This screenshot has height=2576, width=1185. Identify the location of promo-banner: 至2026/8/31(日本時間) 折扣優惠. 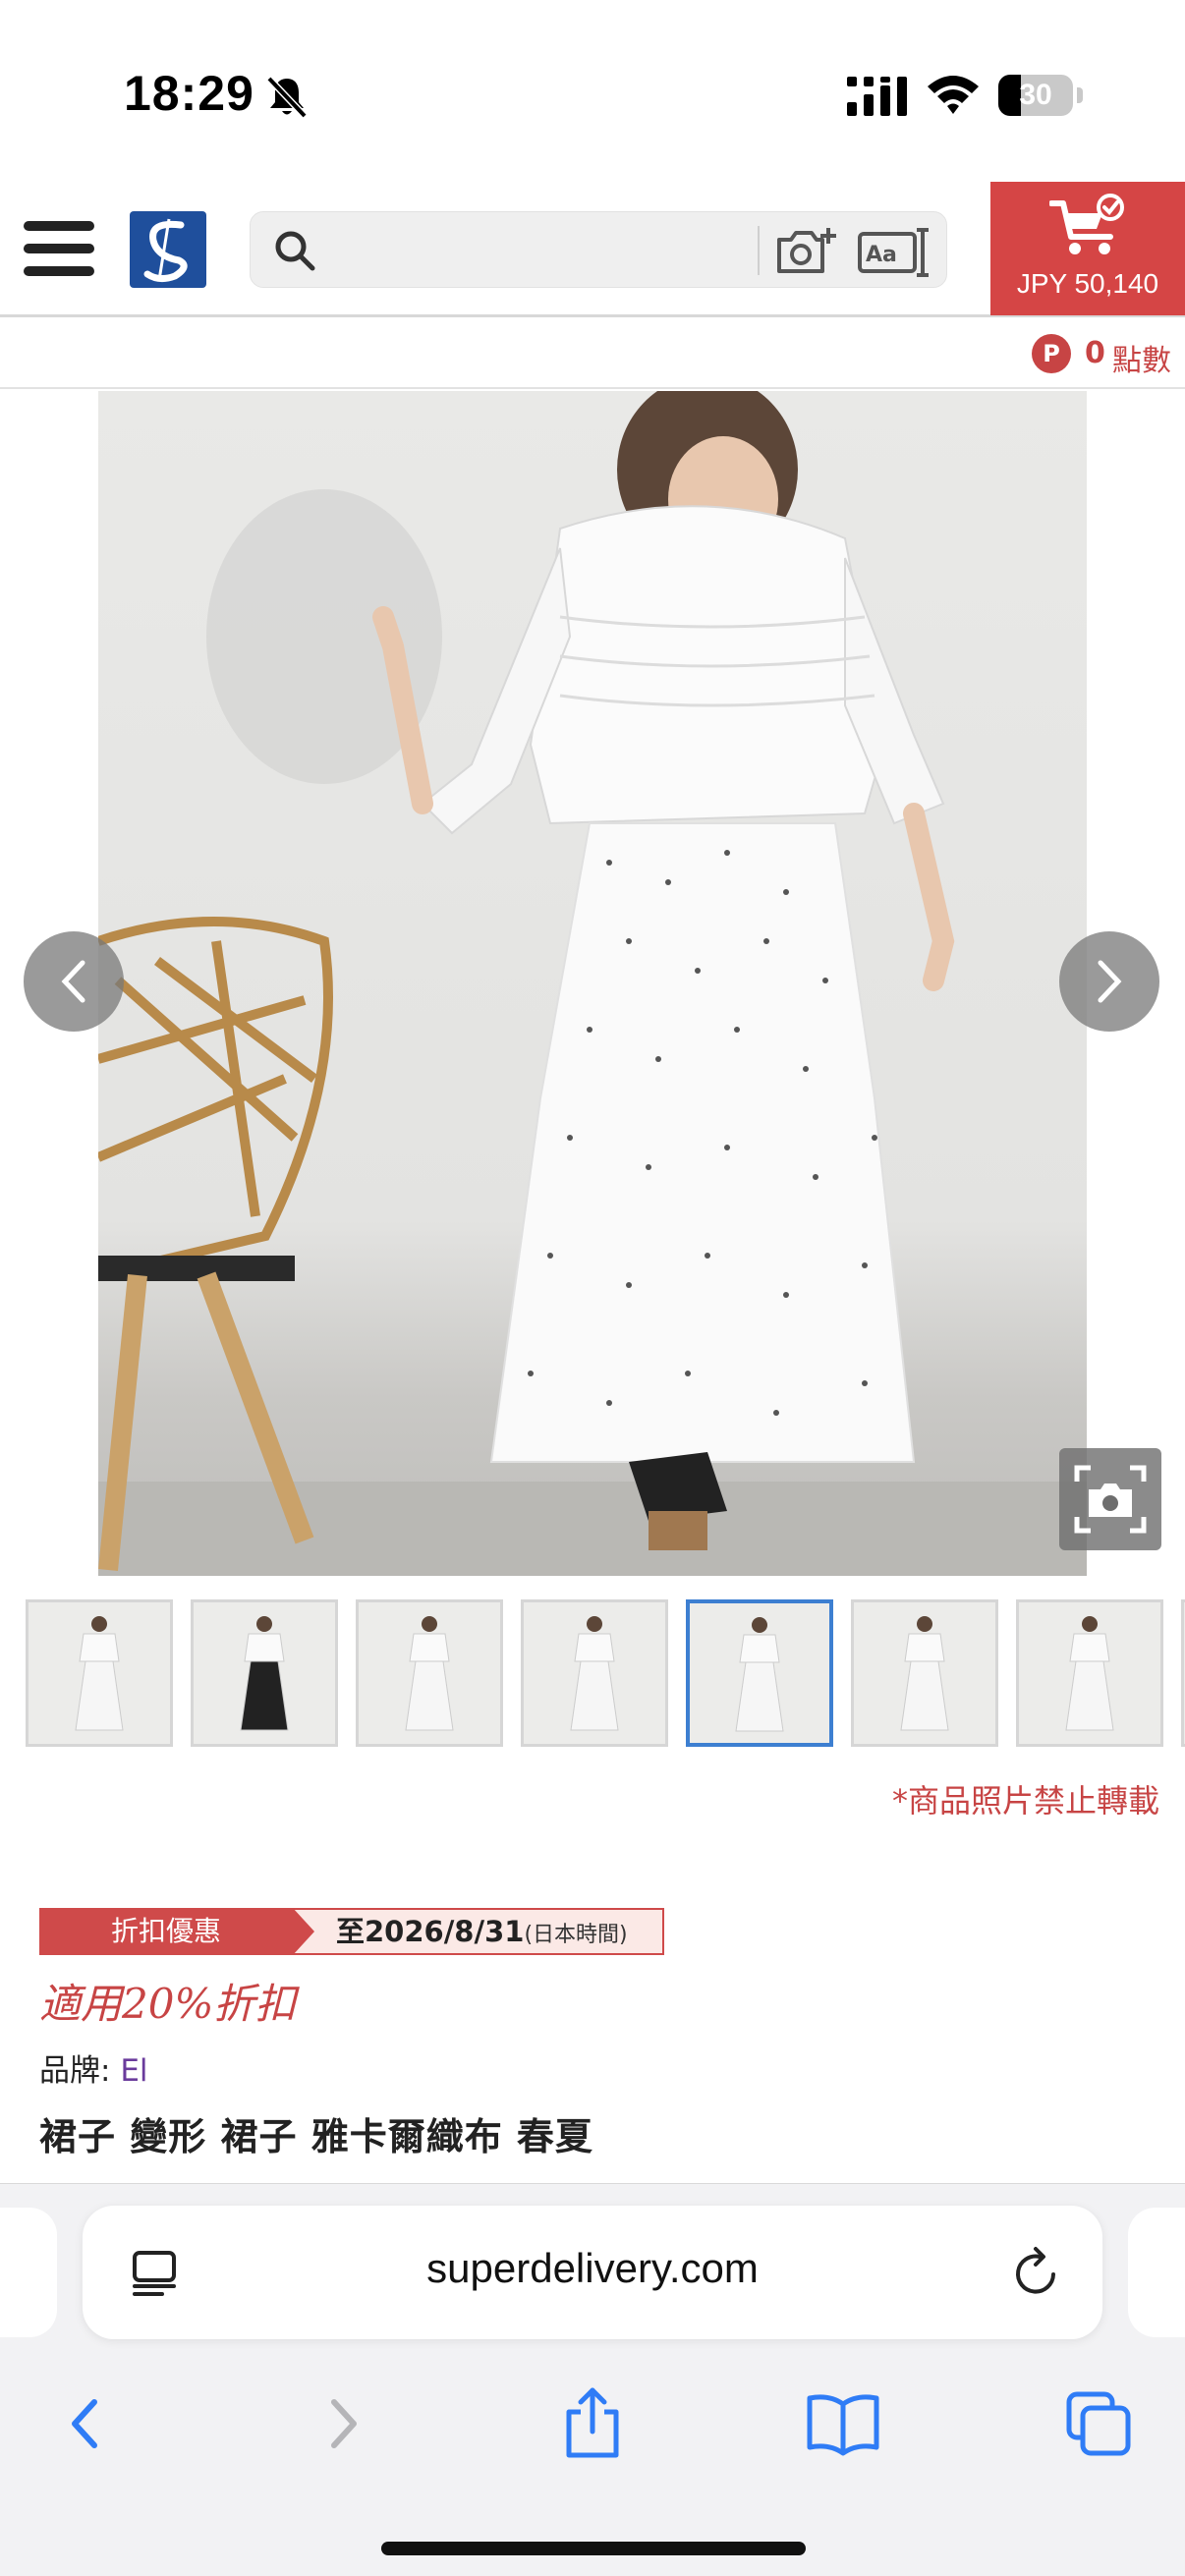
(352, 1931).